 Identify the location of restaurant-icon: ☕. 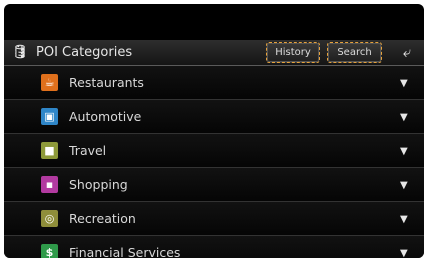
(49, 82).